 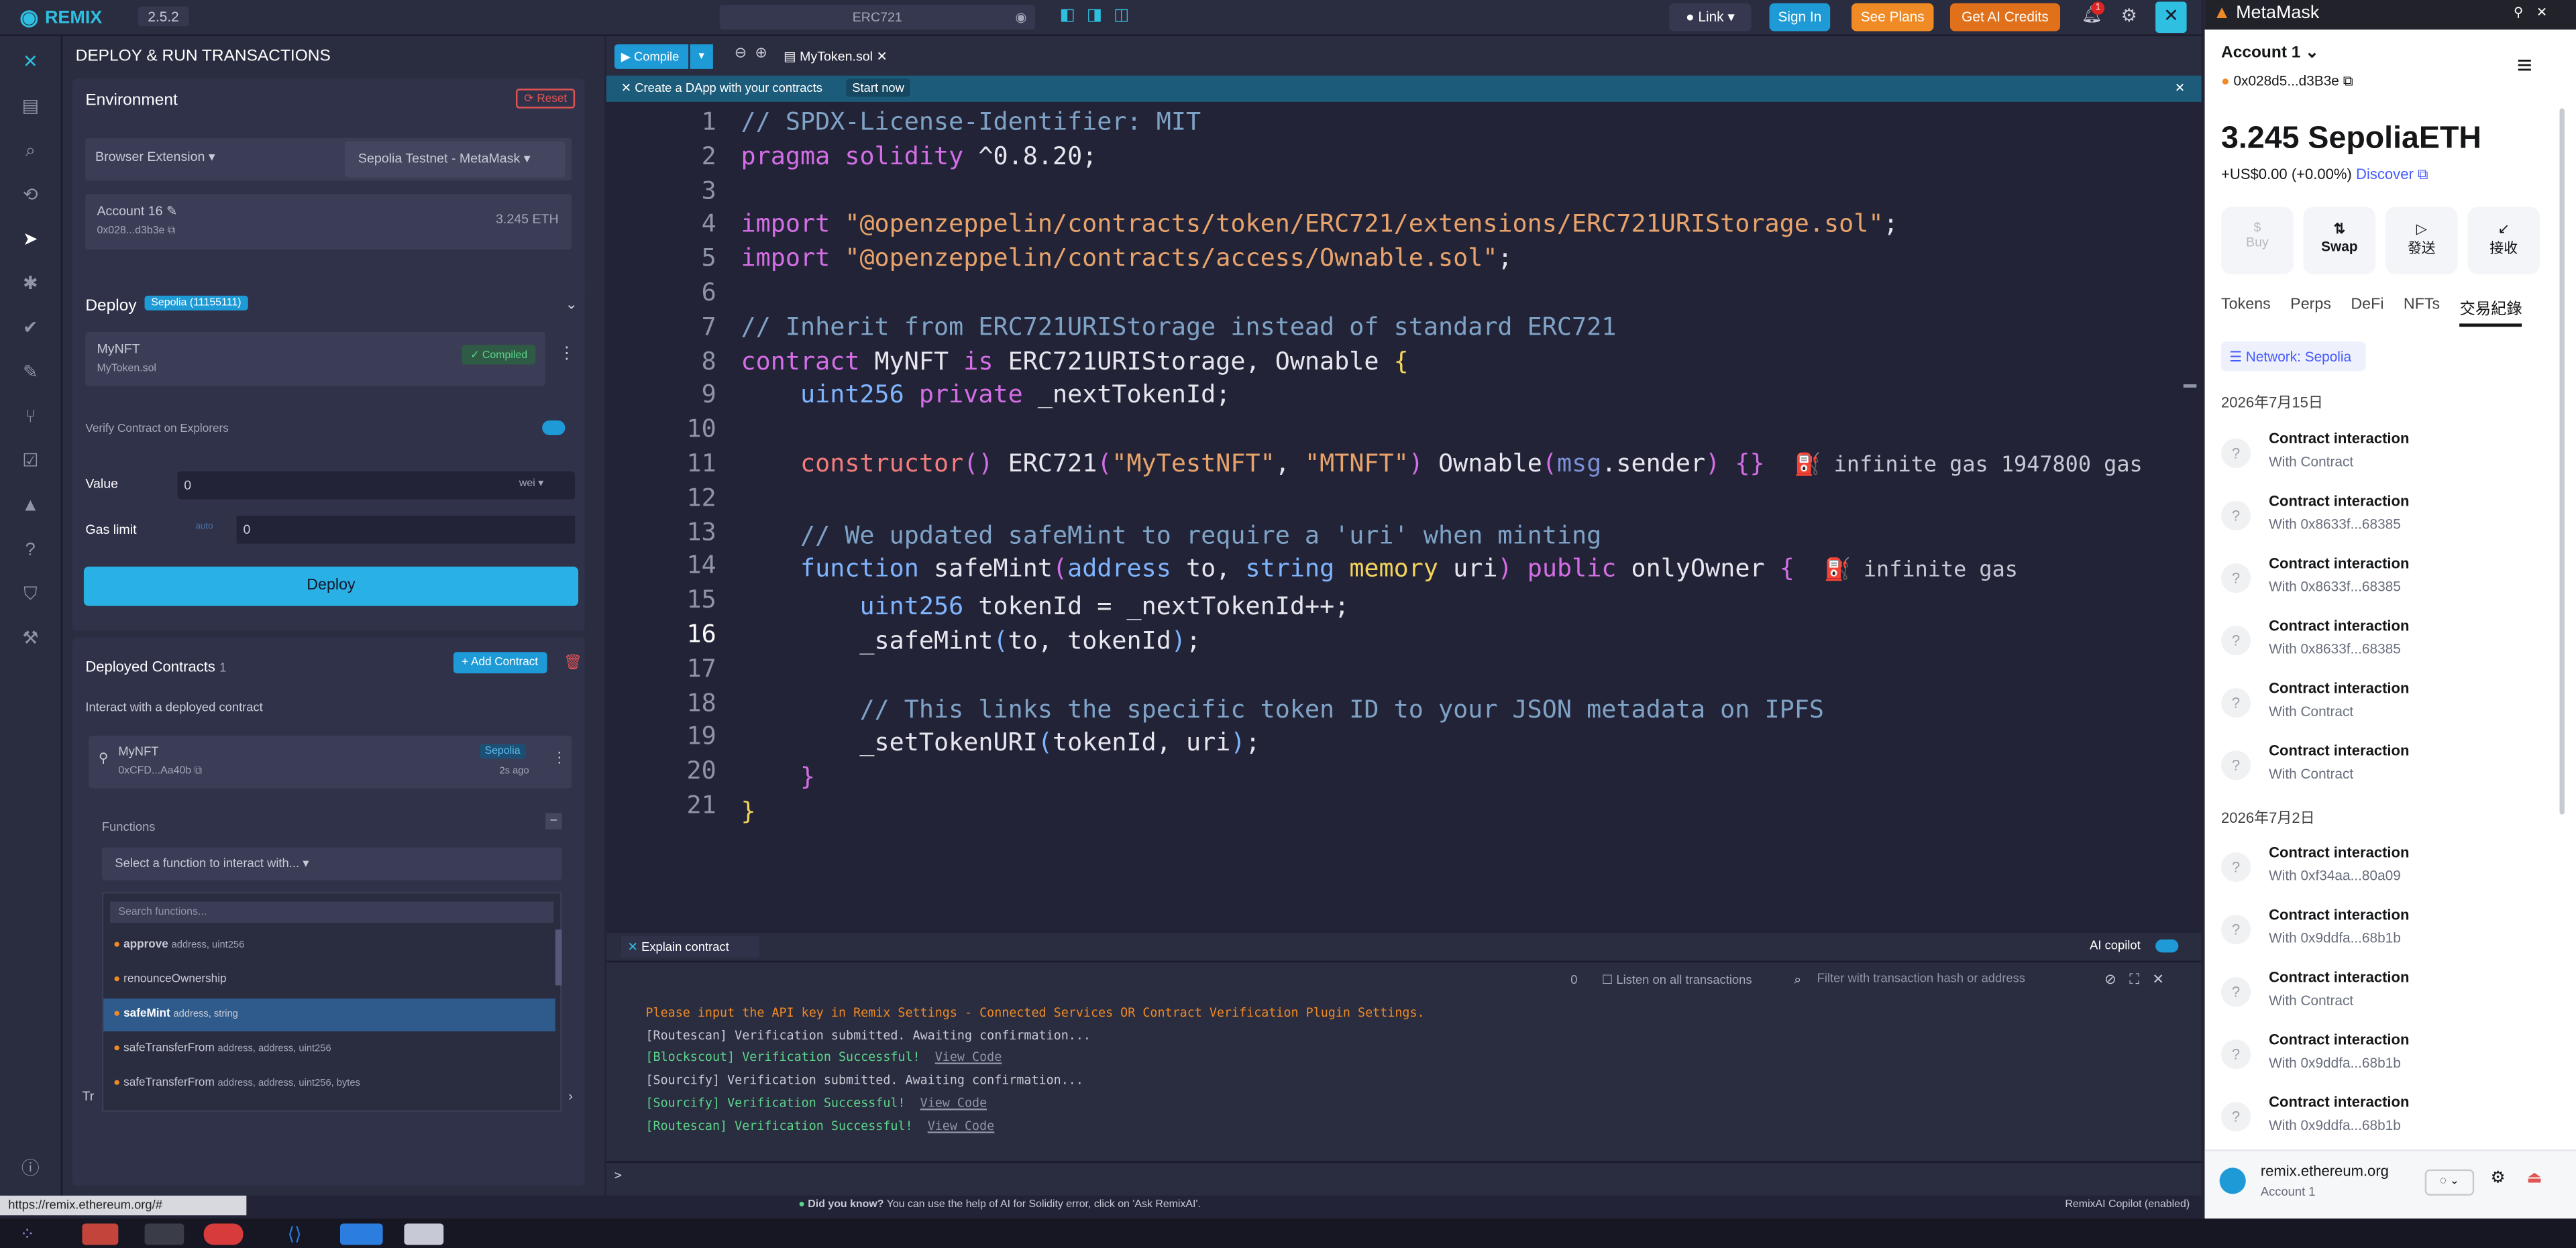 What do you see at coordinates (2392, 174) in the screenshot?
I see `discover-link: Discover ⧉` at bounding box center [2392, 174].